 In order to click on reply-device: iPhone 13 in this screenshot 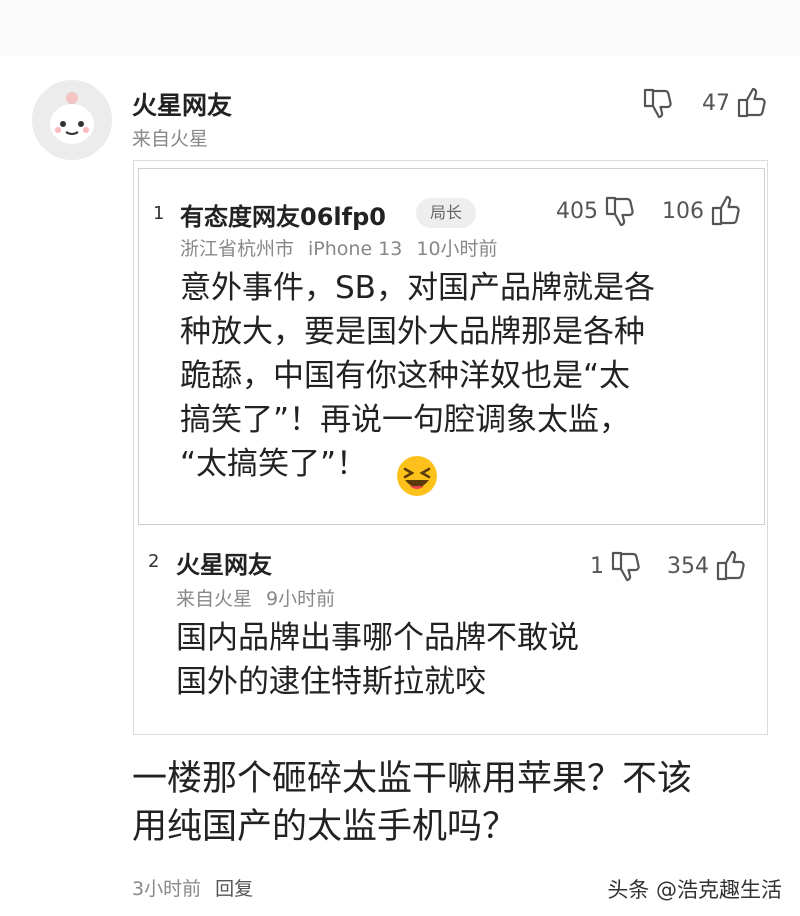, I will do `click(355, 249)`.